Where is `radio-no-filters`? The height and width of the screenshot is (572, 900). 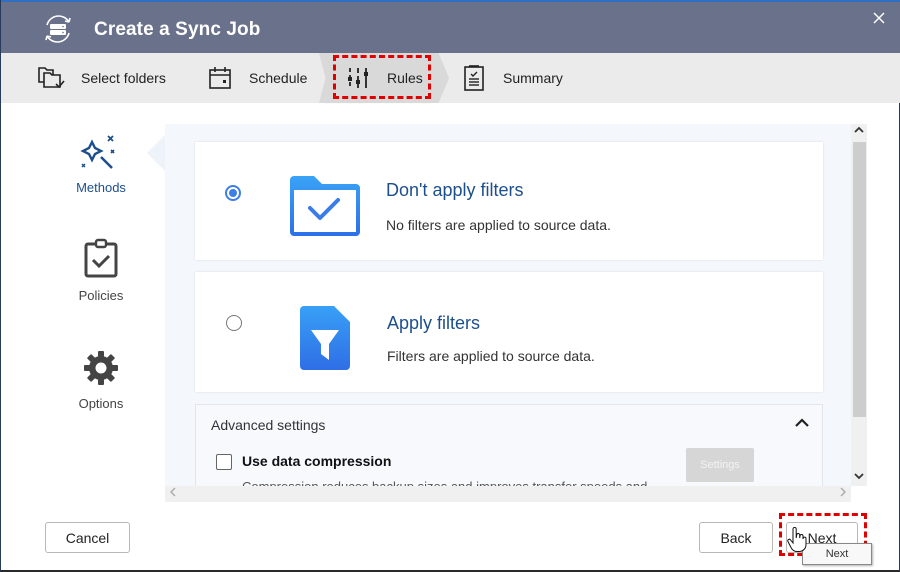 radio-no-filters is located at coordinates (233, 193).